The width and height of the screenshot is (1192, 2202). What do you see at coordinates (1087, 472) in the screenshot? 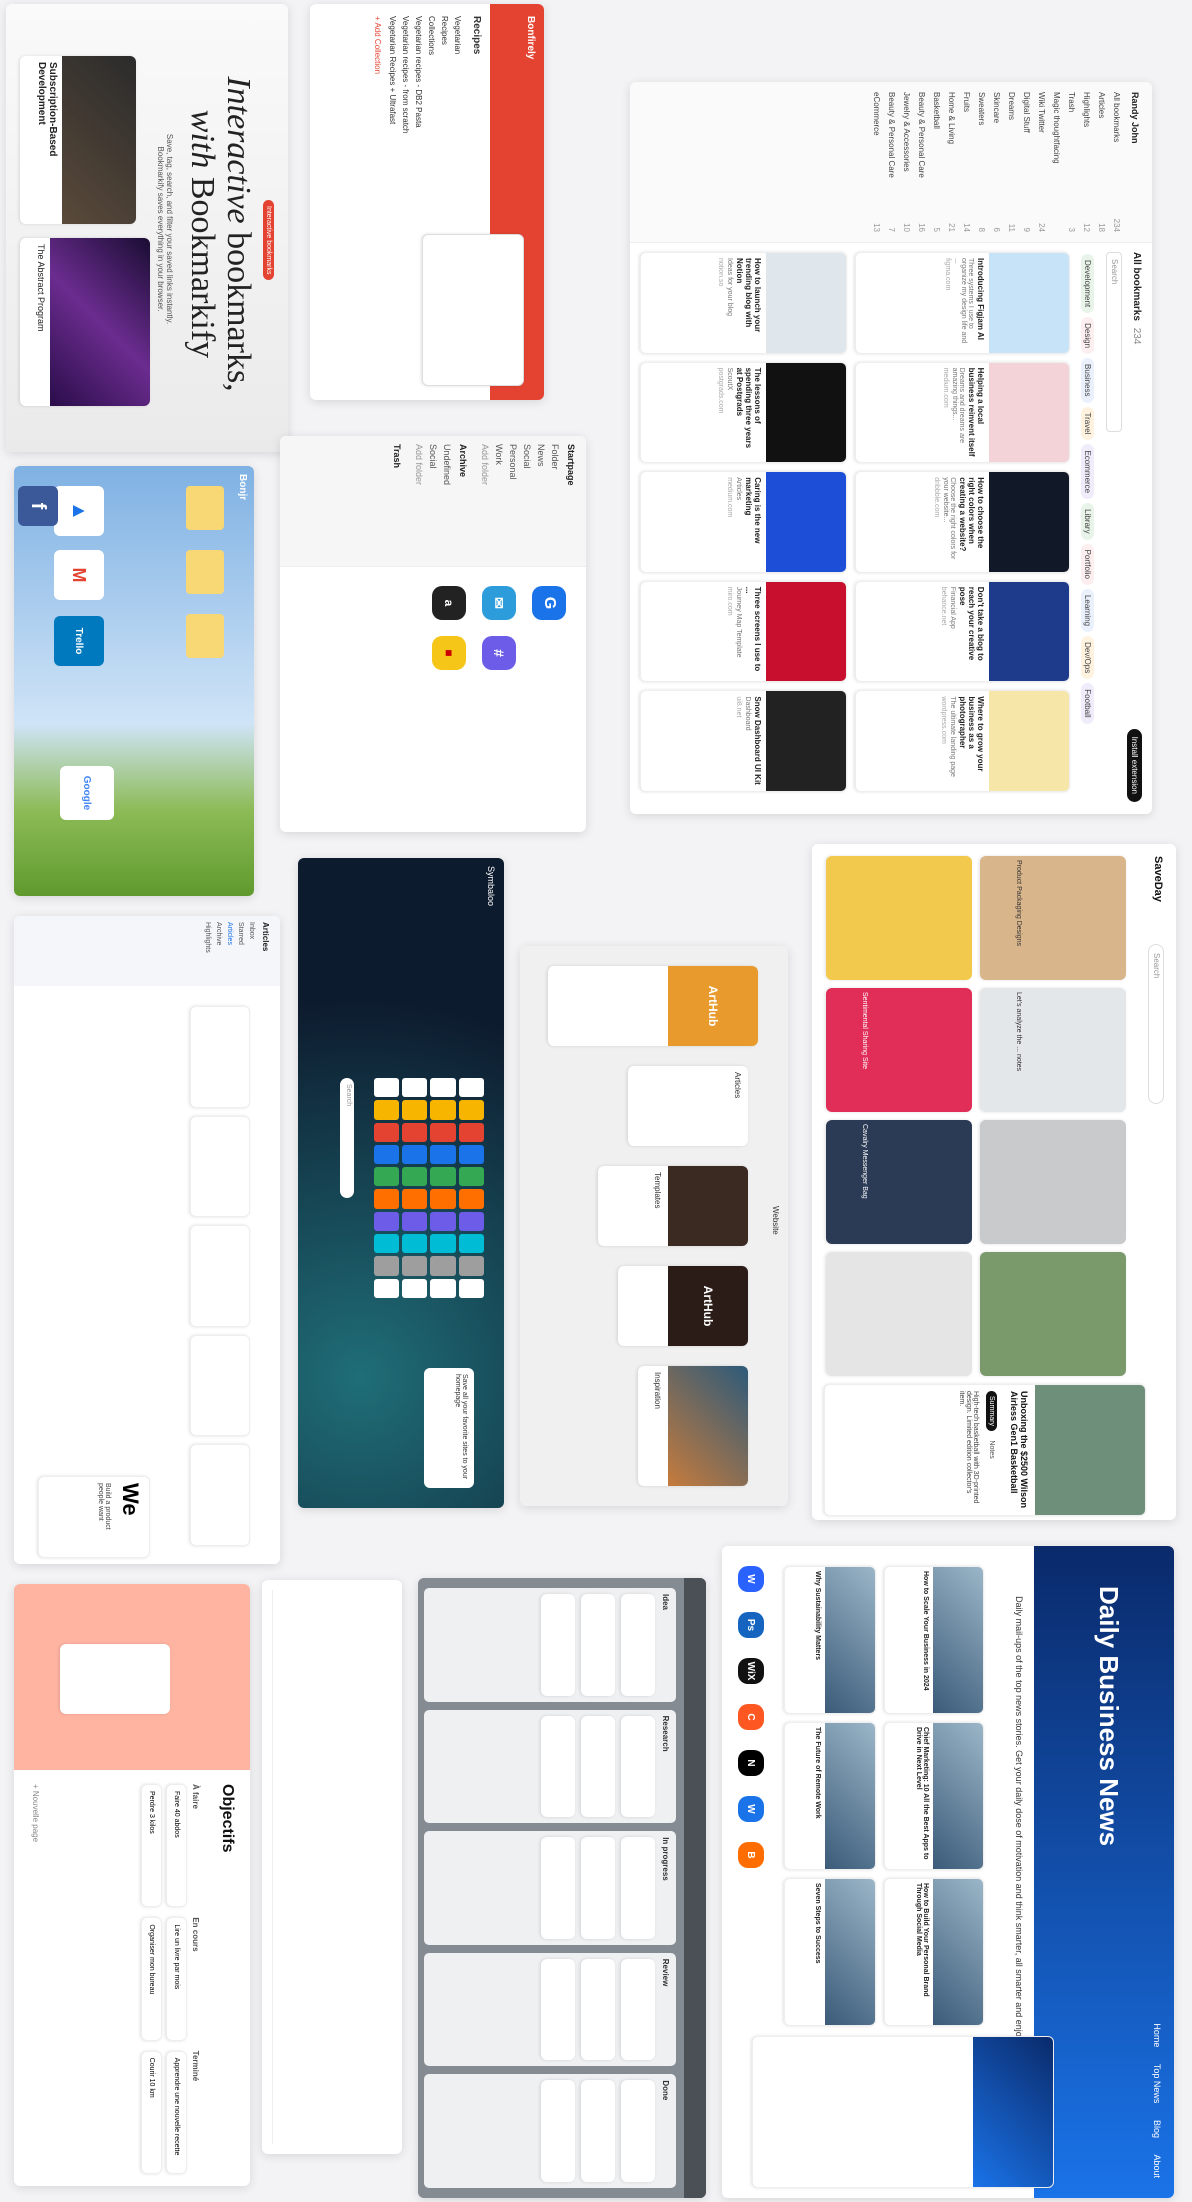
I see `tag-filter: Ecommerce` at bounding box center [1087, 472].